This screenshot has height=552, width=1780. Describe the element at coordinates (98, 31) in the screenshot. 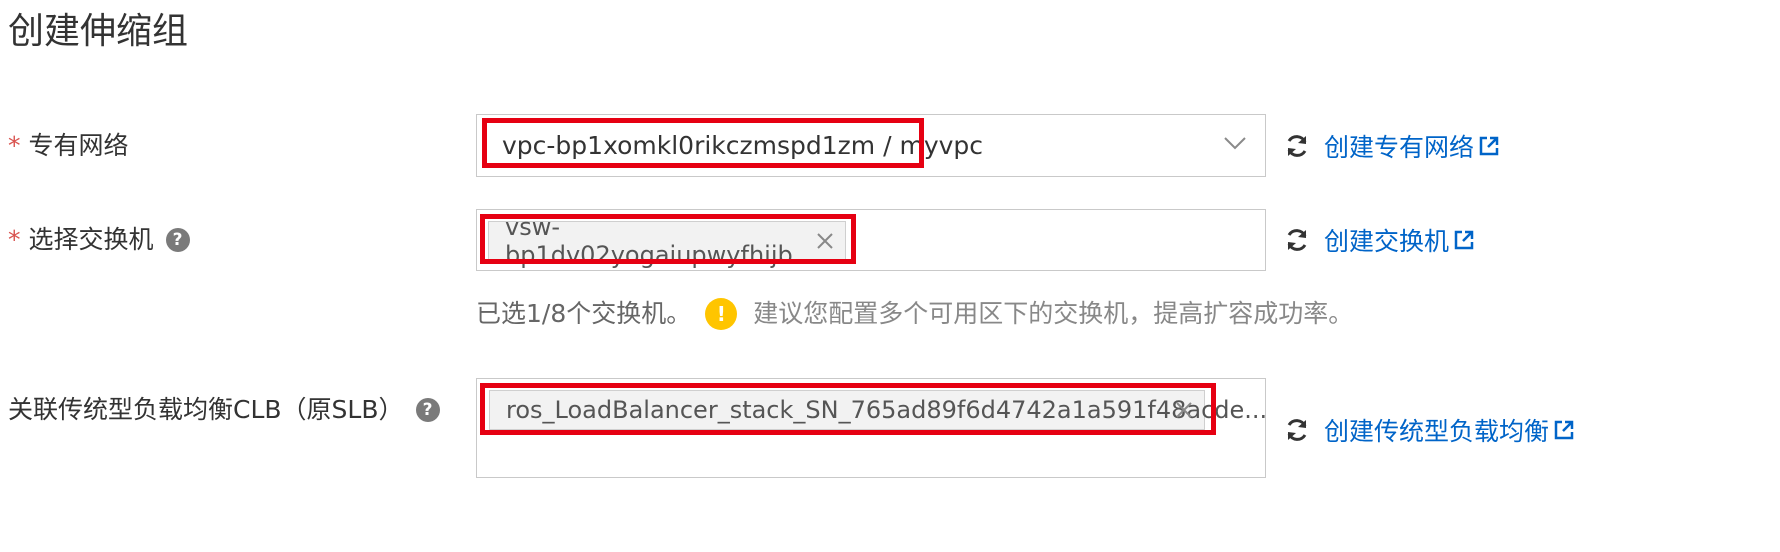

I see `page-title: 创建伸缩组` at that location.